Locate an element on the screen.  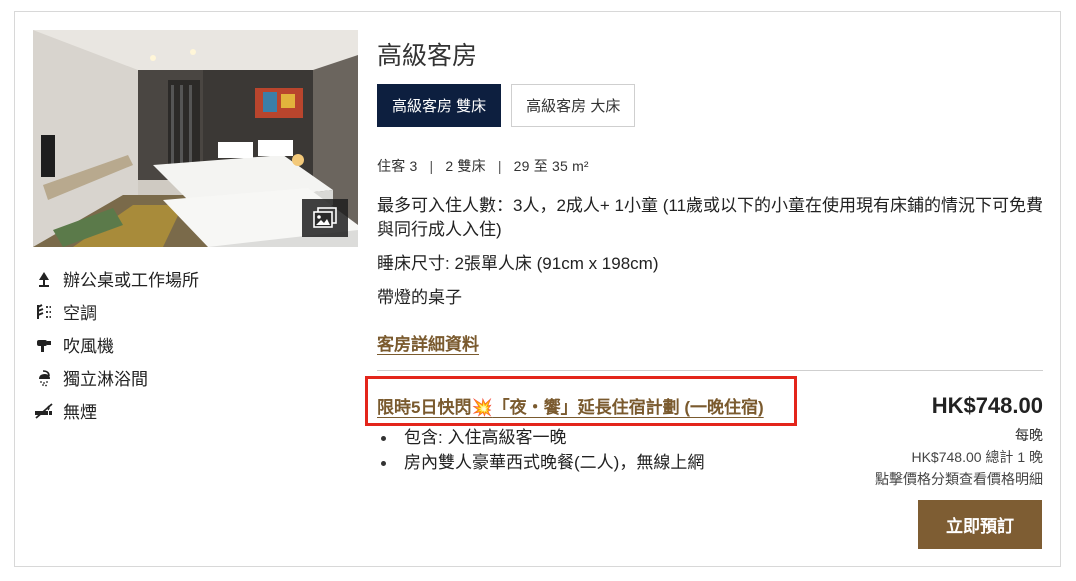
room-photo is located at coordinates (195, 138).